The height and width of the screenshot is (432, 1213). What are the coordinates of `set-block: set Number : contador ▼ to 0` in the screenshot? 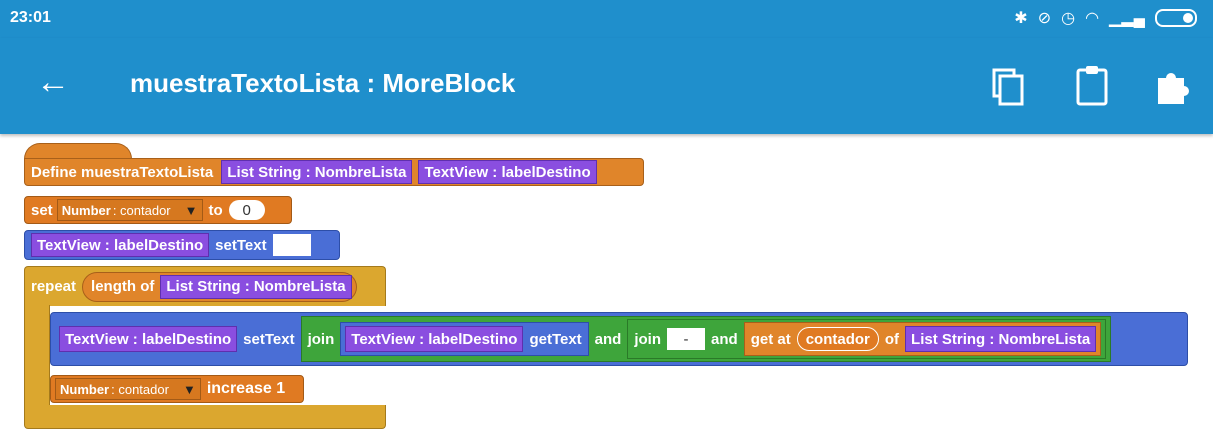 It's located at (158, 210).